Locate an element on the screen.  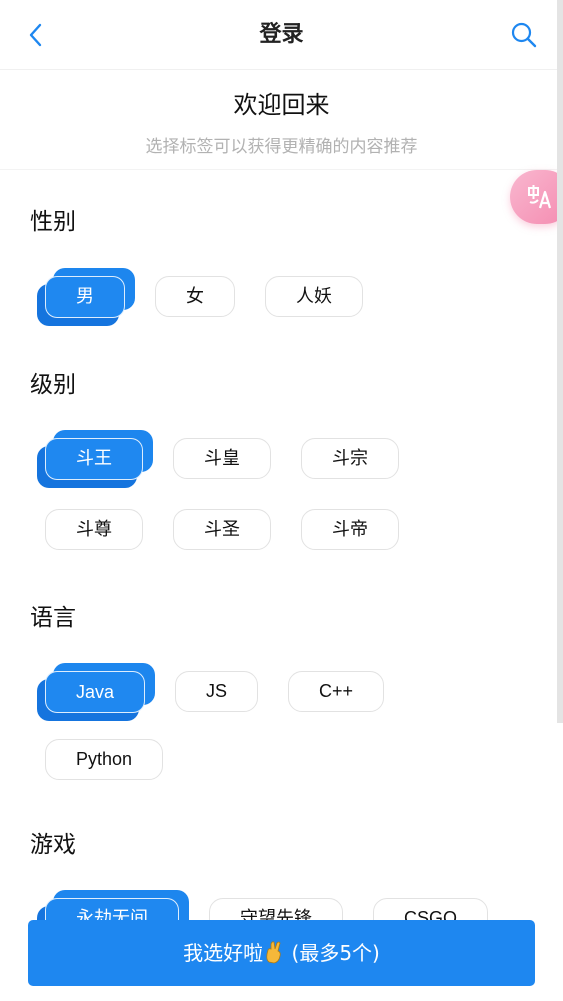
tag-gender-other: 人妖 is located at coordinates (314, 296).